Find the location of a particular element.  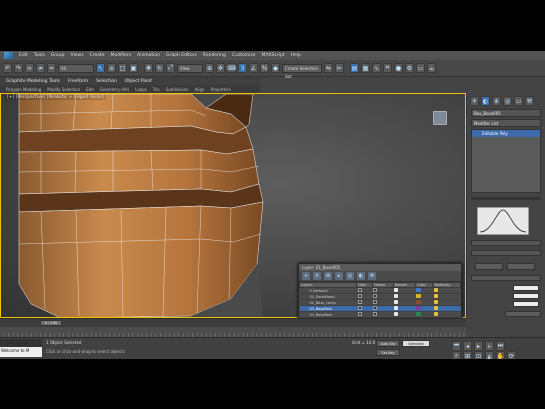

tab-freeform: Freeform is located at coordinates (78, 81).